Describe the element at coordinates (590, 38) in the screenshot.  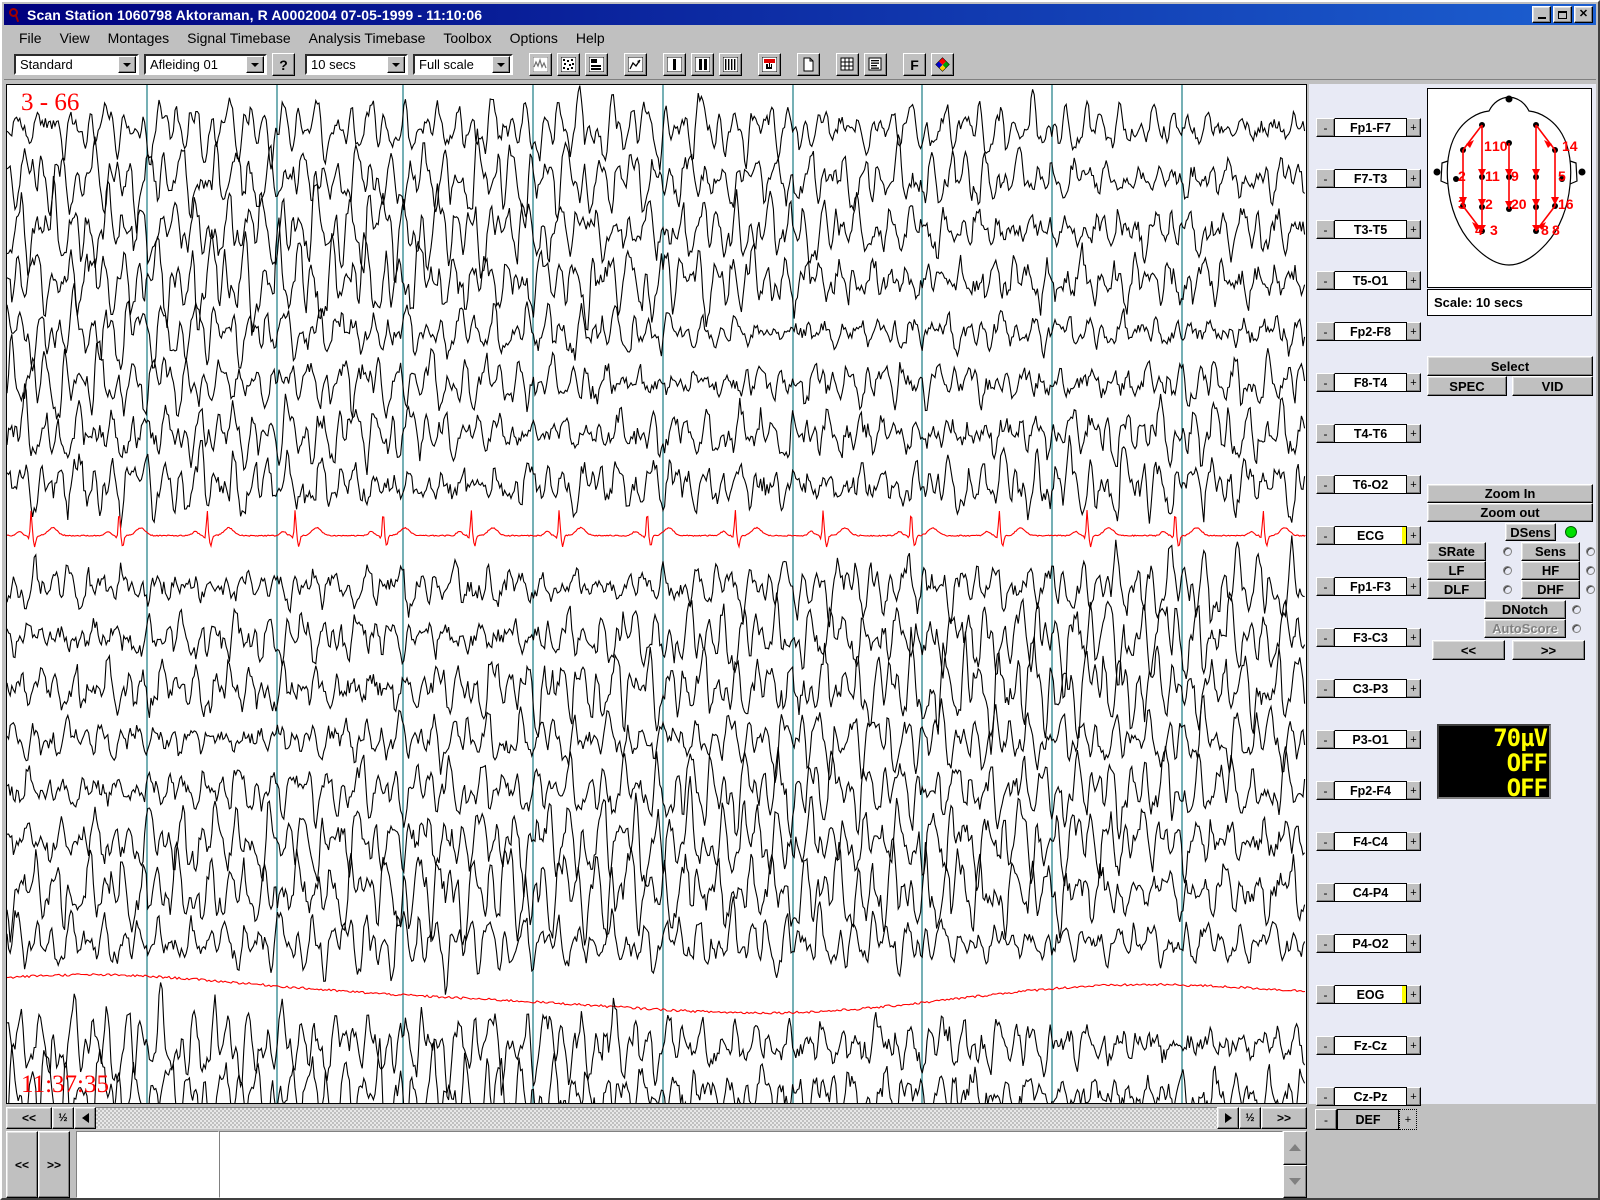
I see `menu-help: Help` at that location.